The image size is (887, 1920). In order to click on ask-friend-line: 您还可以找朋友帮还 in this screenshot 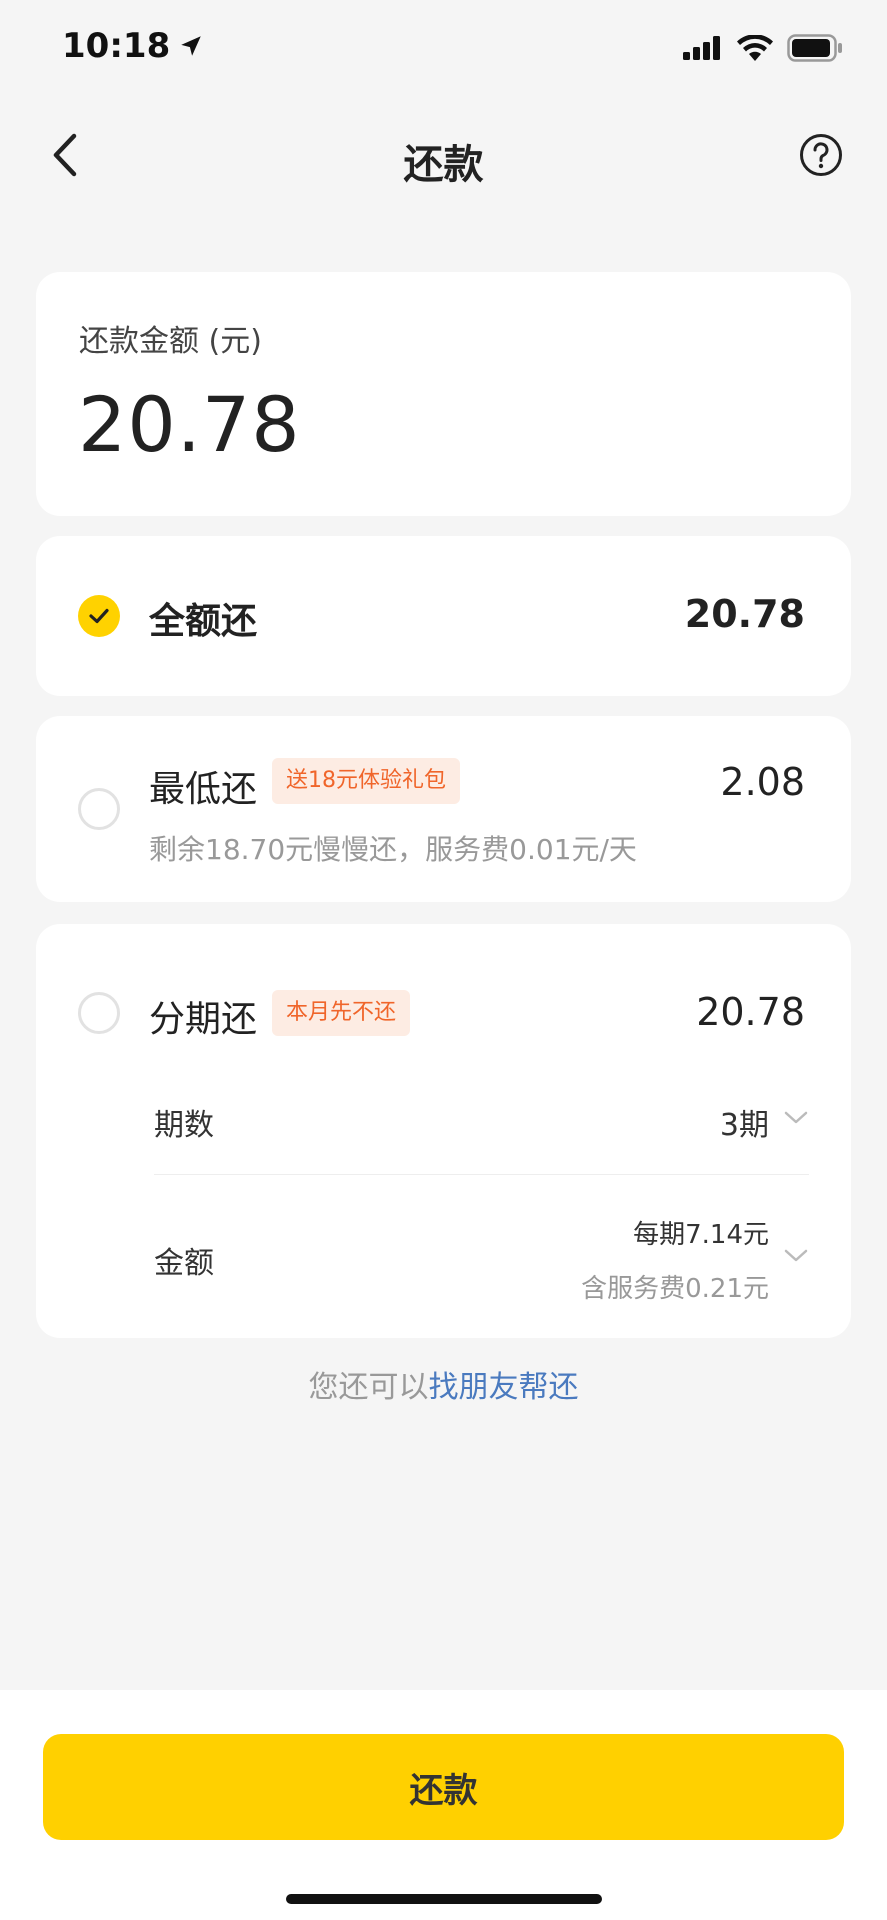, I will do `click(443, 1384)`.